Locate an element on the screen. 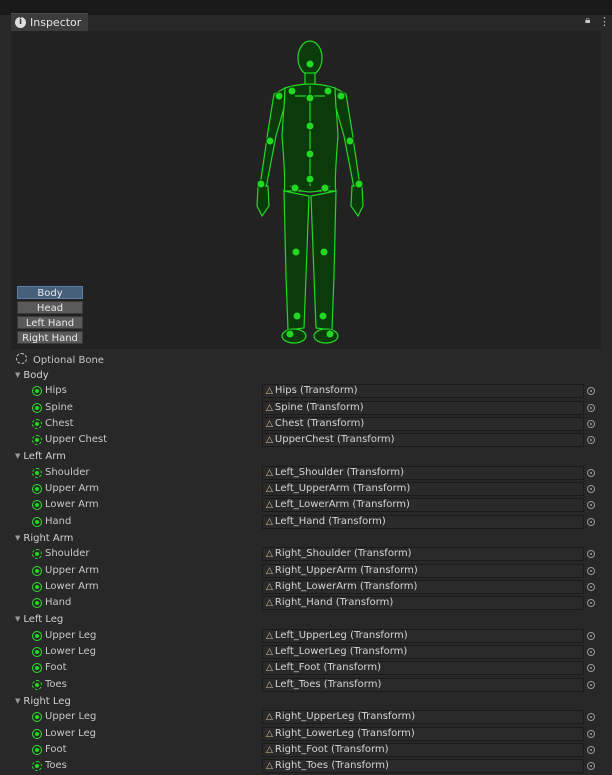 The image size is (612, 775). transform-field: △ Left_LowerLeg (Transform) is located at coordinates (423, 652).